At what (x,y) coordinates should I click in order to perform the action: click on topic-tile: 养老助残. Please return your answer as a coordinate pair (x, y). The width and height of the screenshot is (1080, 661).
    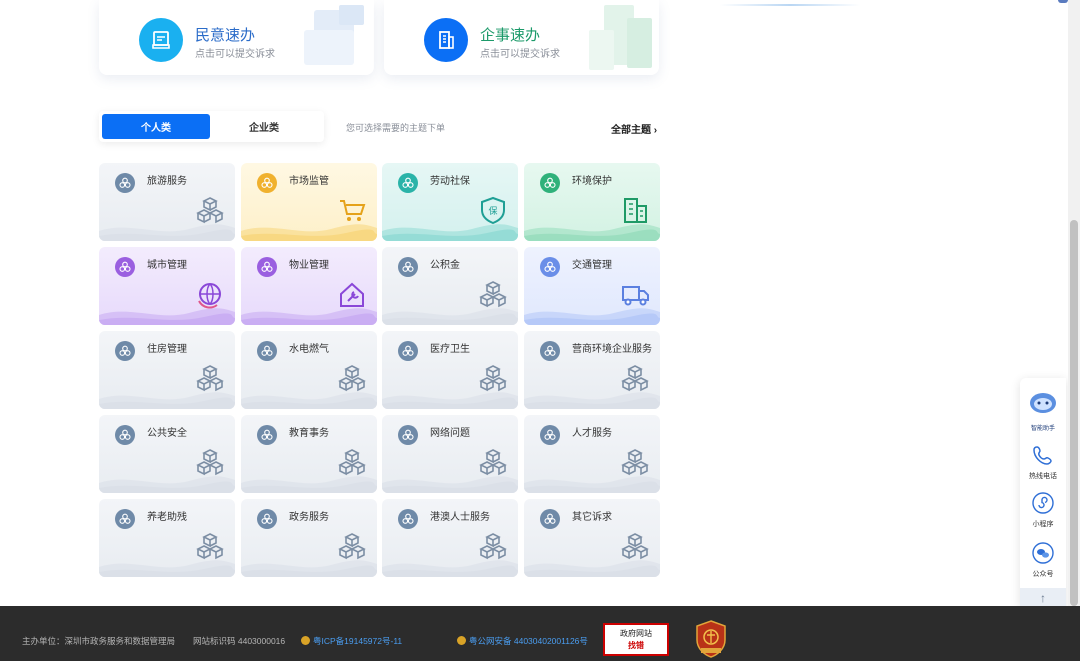
    Looking at the image, I should click on (167, 538).